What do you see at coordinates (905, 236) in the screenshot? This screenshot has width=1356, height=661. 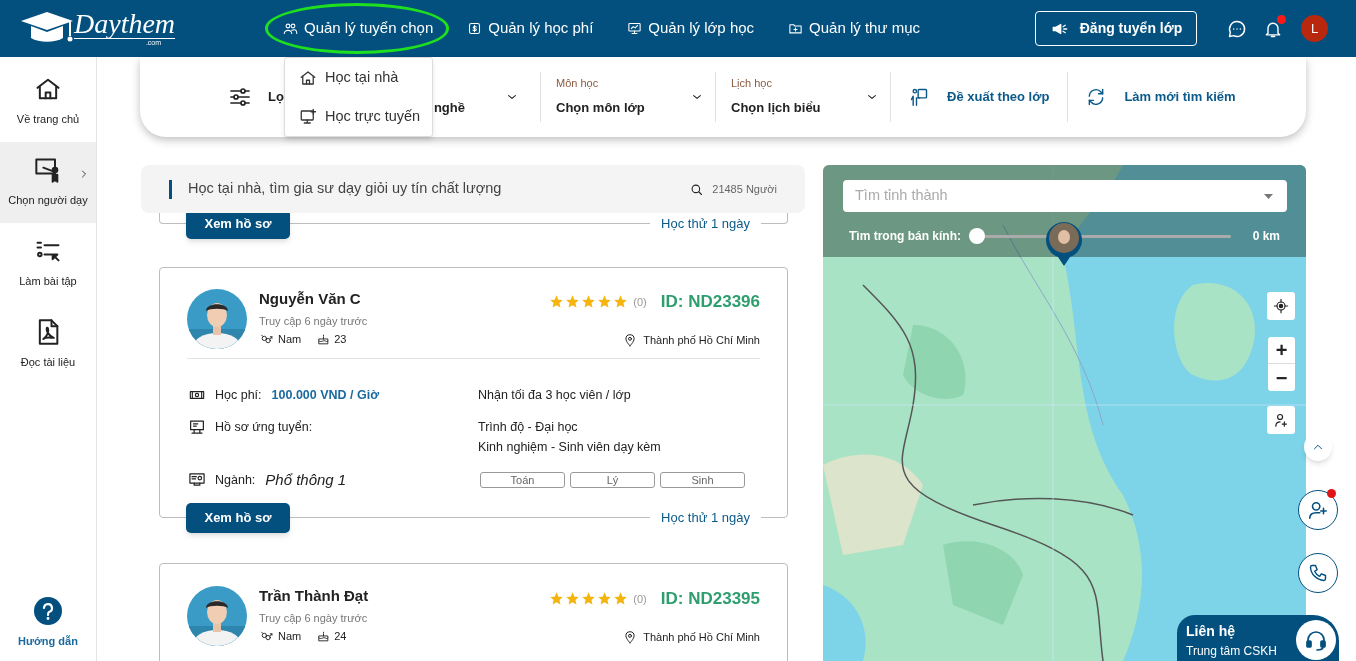 I see `radius-label: Tìm trong bán kính:` at bounding box center [905, 236].